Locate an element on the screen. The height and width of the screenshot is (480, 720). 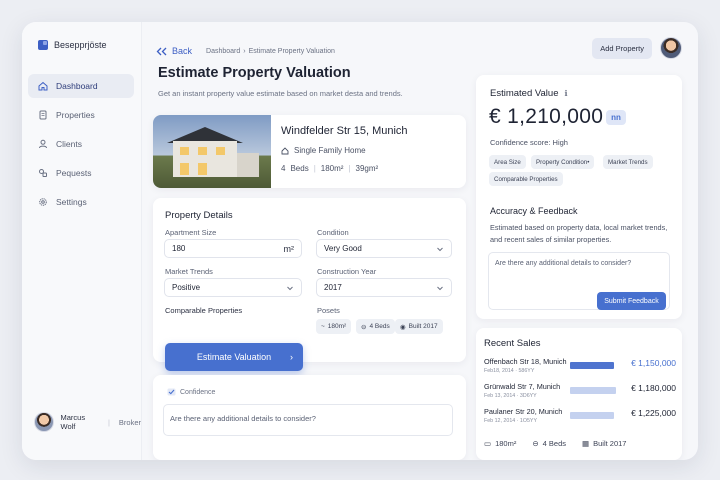
chevron-right-icon: › is located at coordinates (291, 357).